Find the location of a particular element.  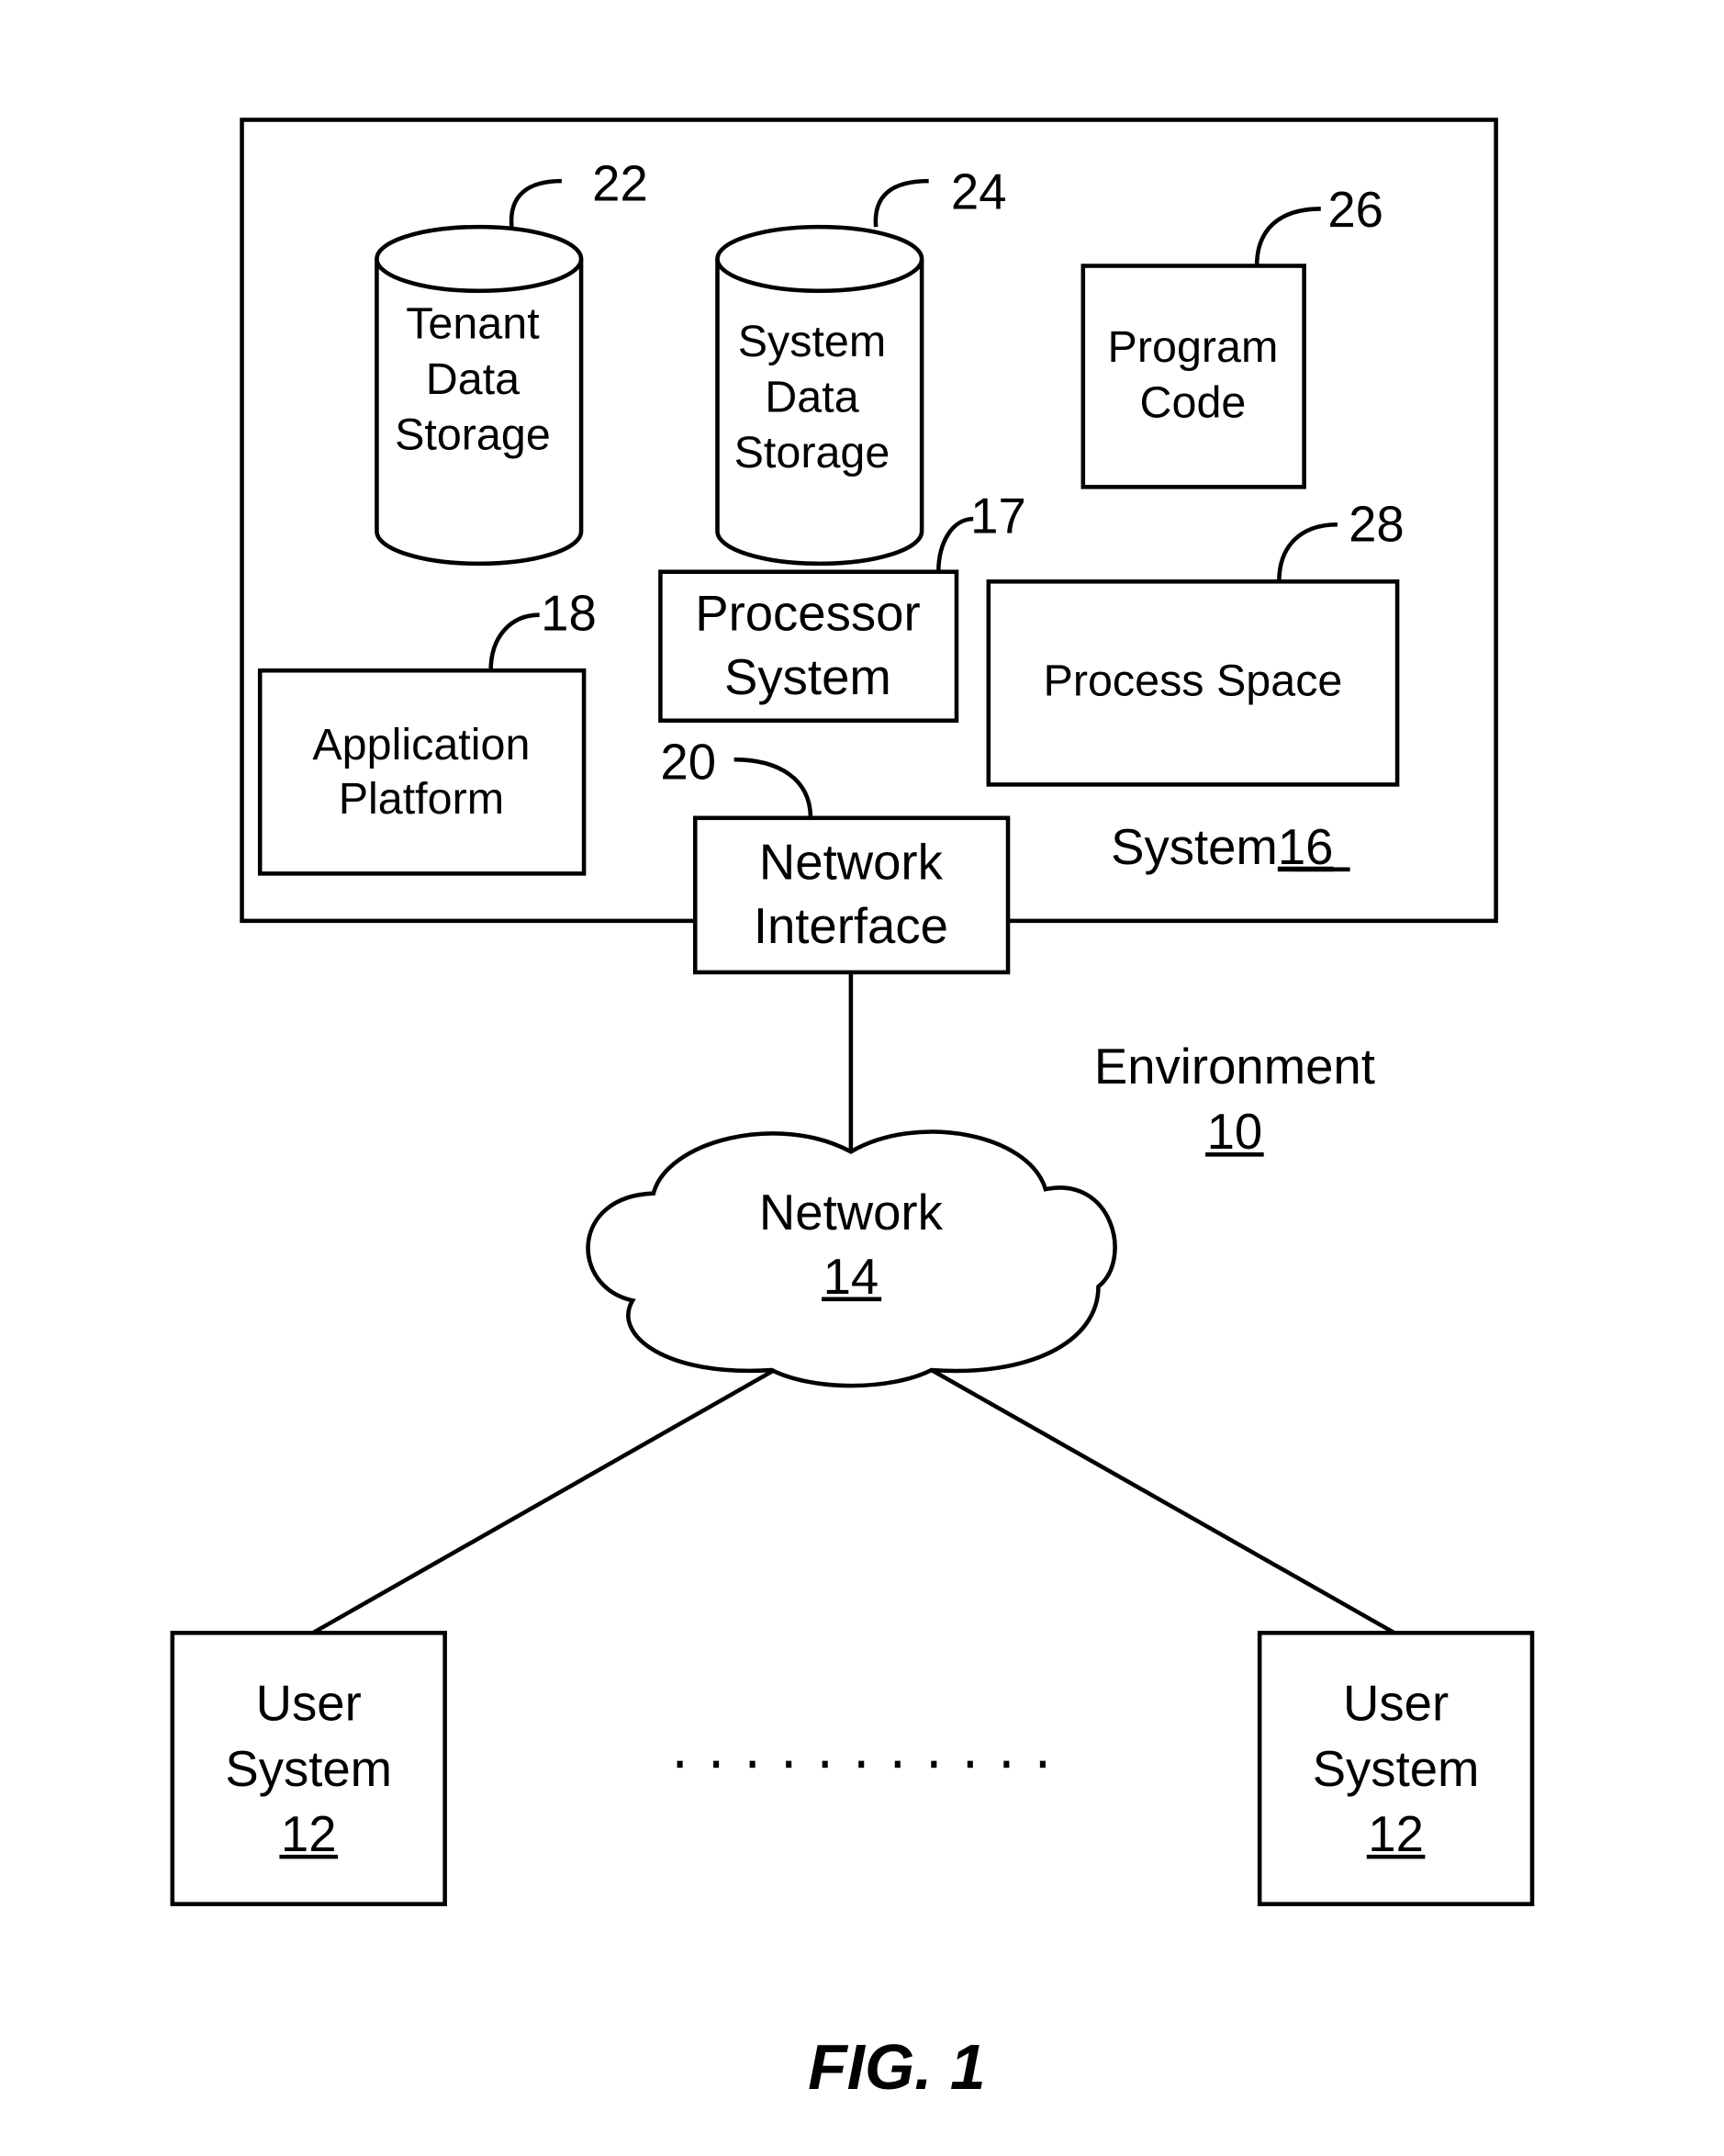

ellipsis-dots is located at coordinates (861, 1764).